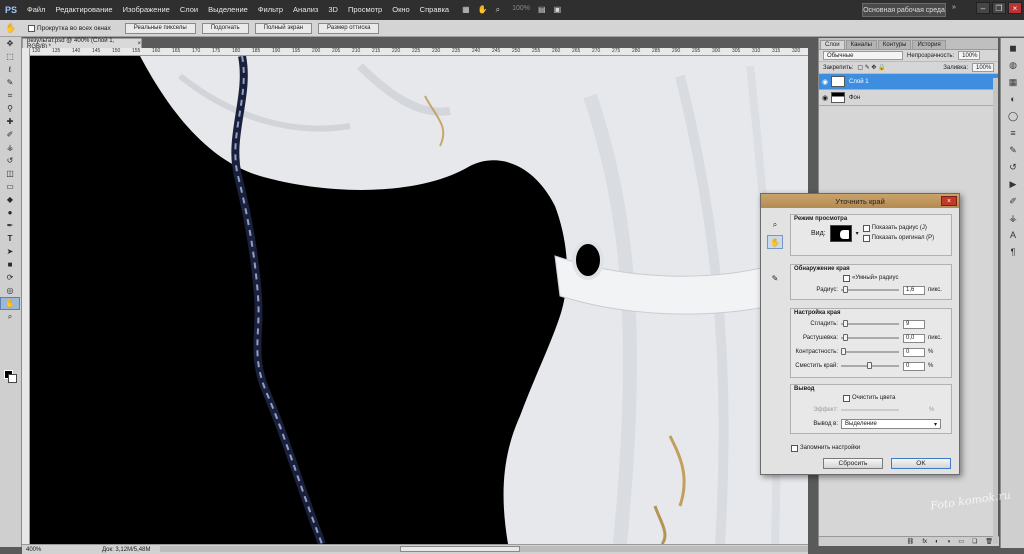  I want to click on styles-panel-icon: ▦, so click(1013, 82).